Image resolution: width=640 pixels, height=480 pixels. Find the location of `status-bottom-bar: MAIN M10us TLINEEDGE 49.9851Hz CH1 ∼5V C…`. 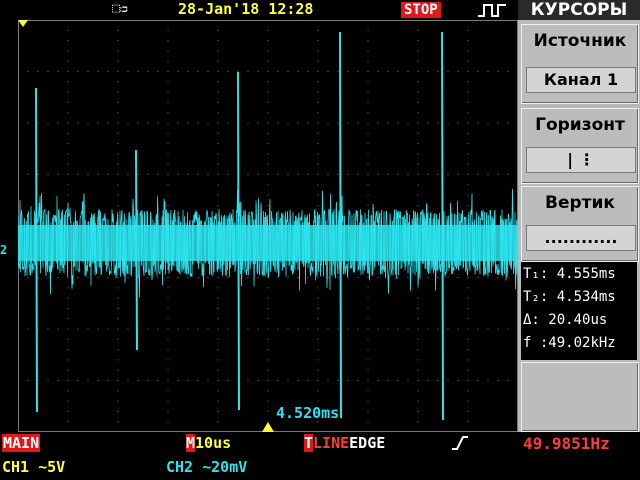

status-bottom-bar: MAIN M10us TLINEEDGE 49.9851Hz CH1 ∼5V C… is located at coordinates (320, 456).